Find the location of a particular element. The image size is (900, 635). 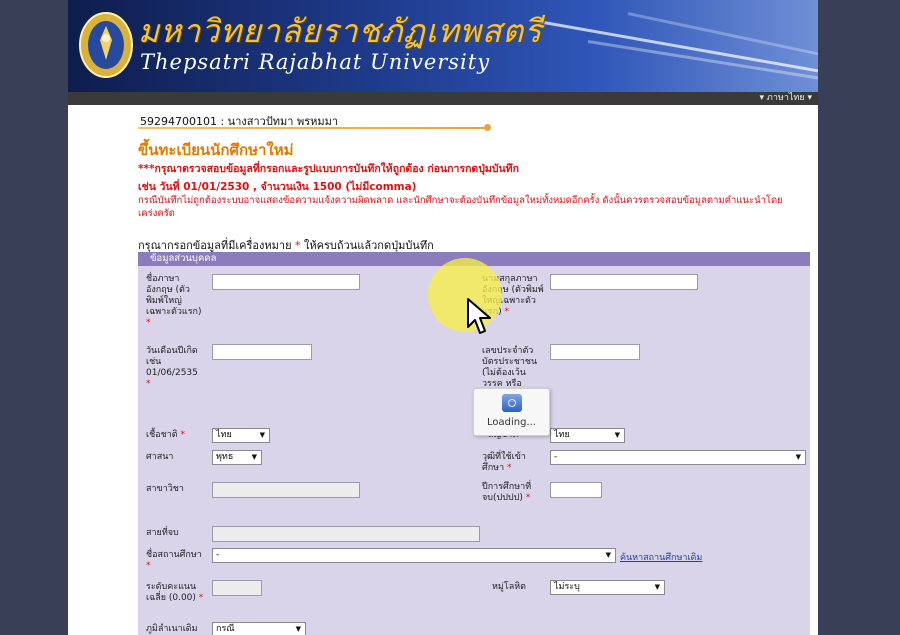

last-name-en-input is located at coordinates (624, 282).